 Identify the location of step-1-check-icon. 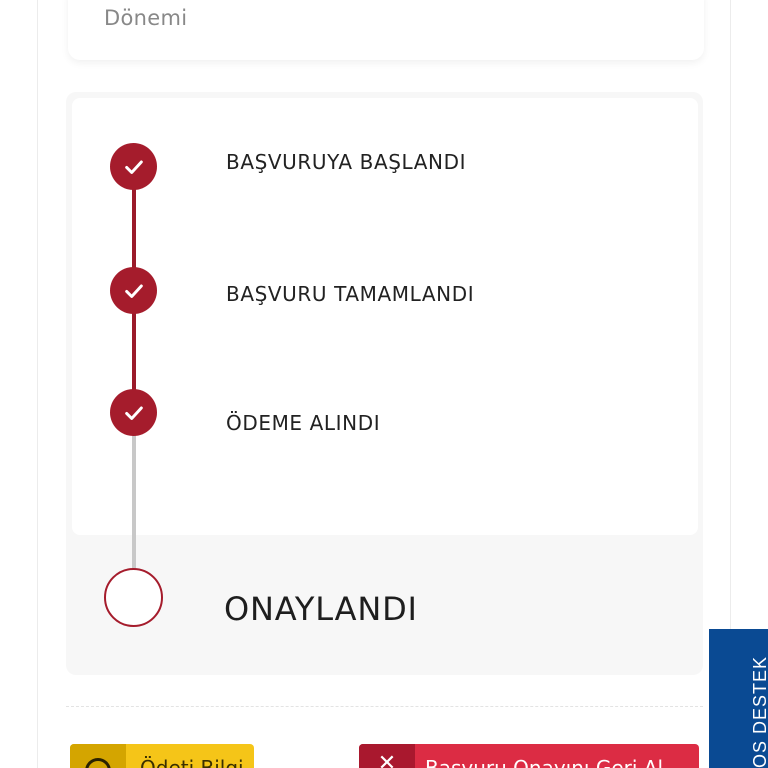
(133, 166).